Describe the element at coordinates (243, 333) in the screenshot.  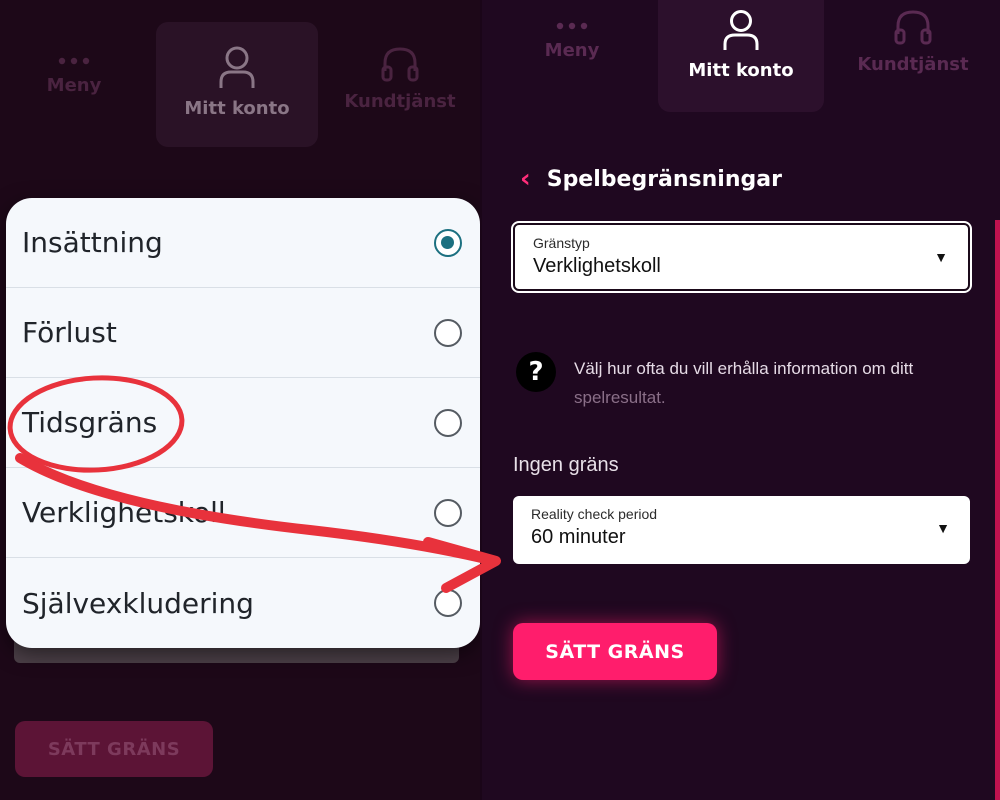
I see `option-forlust: Förlust` at that location.